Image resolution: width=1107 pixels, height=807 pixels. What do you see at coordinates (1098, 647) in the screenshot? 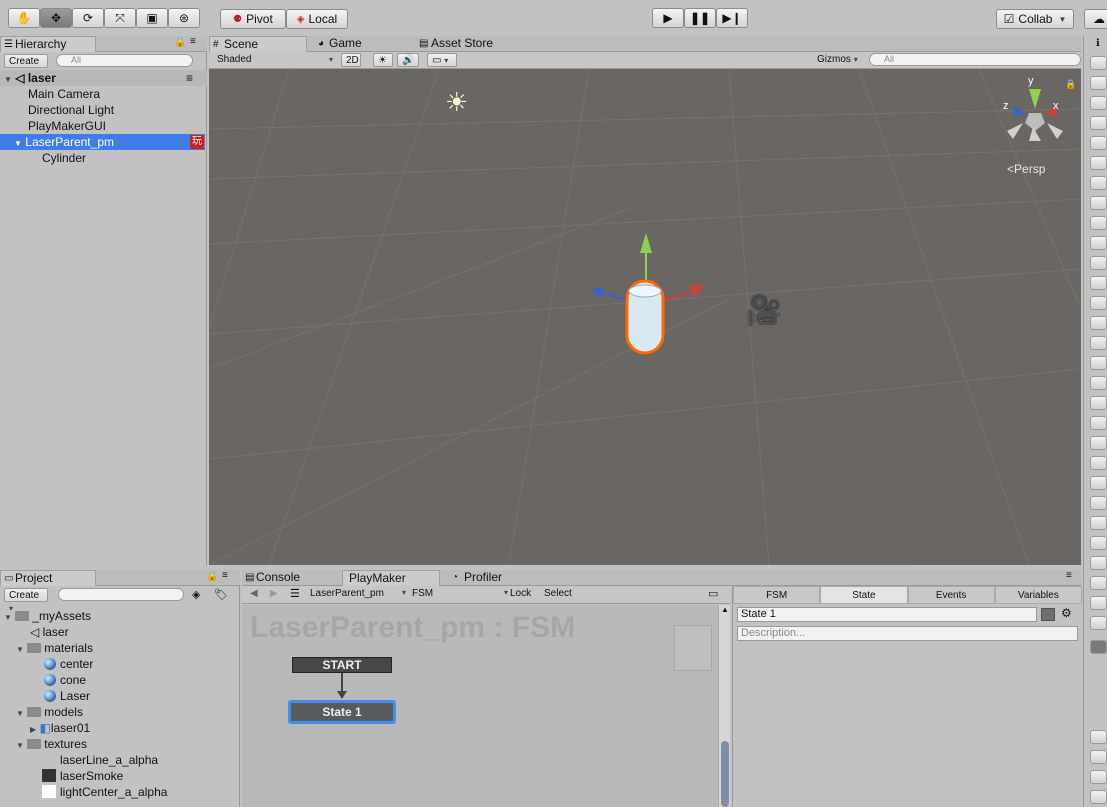
I see `strip-field-selected` at bounding box center [1098, 647].